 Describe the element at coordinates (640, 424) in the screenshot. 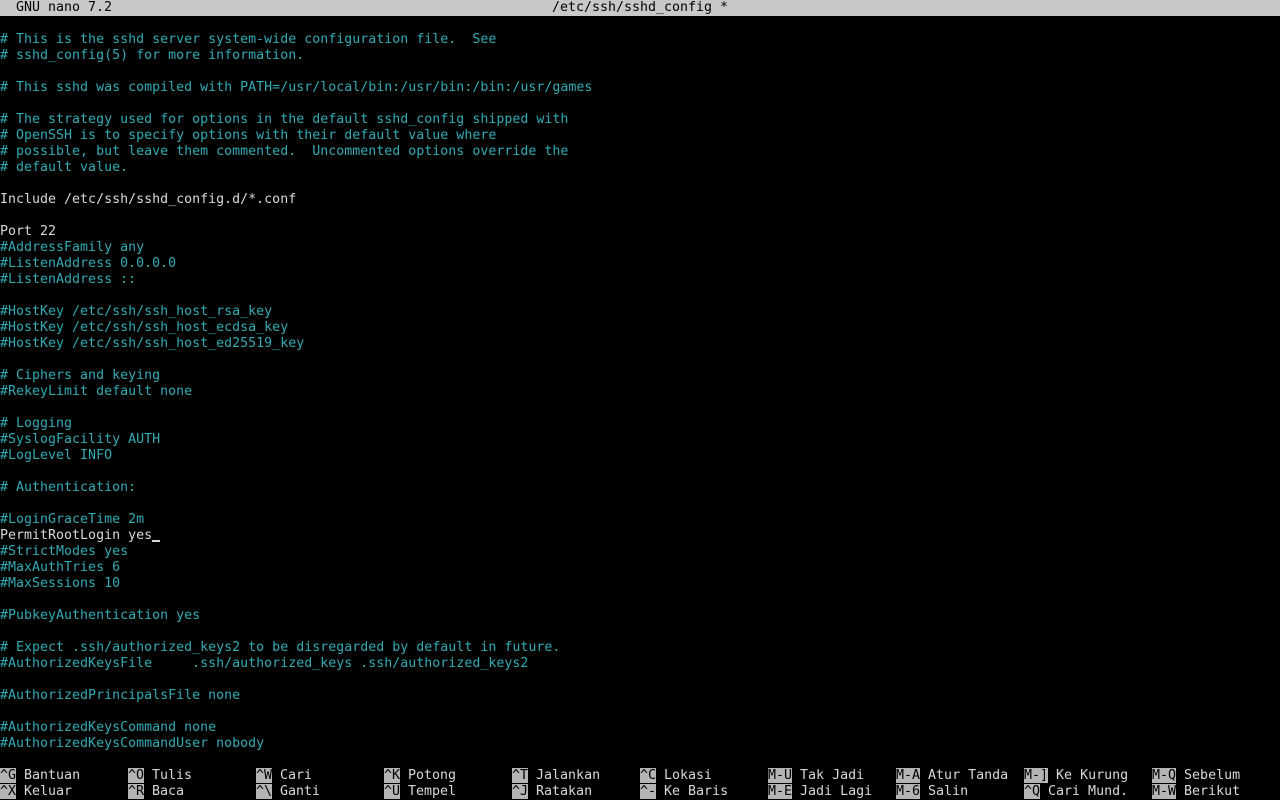

I see `editor-line: # Logging` at that location.